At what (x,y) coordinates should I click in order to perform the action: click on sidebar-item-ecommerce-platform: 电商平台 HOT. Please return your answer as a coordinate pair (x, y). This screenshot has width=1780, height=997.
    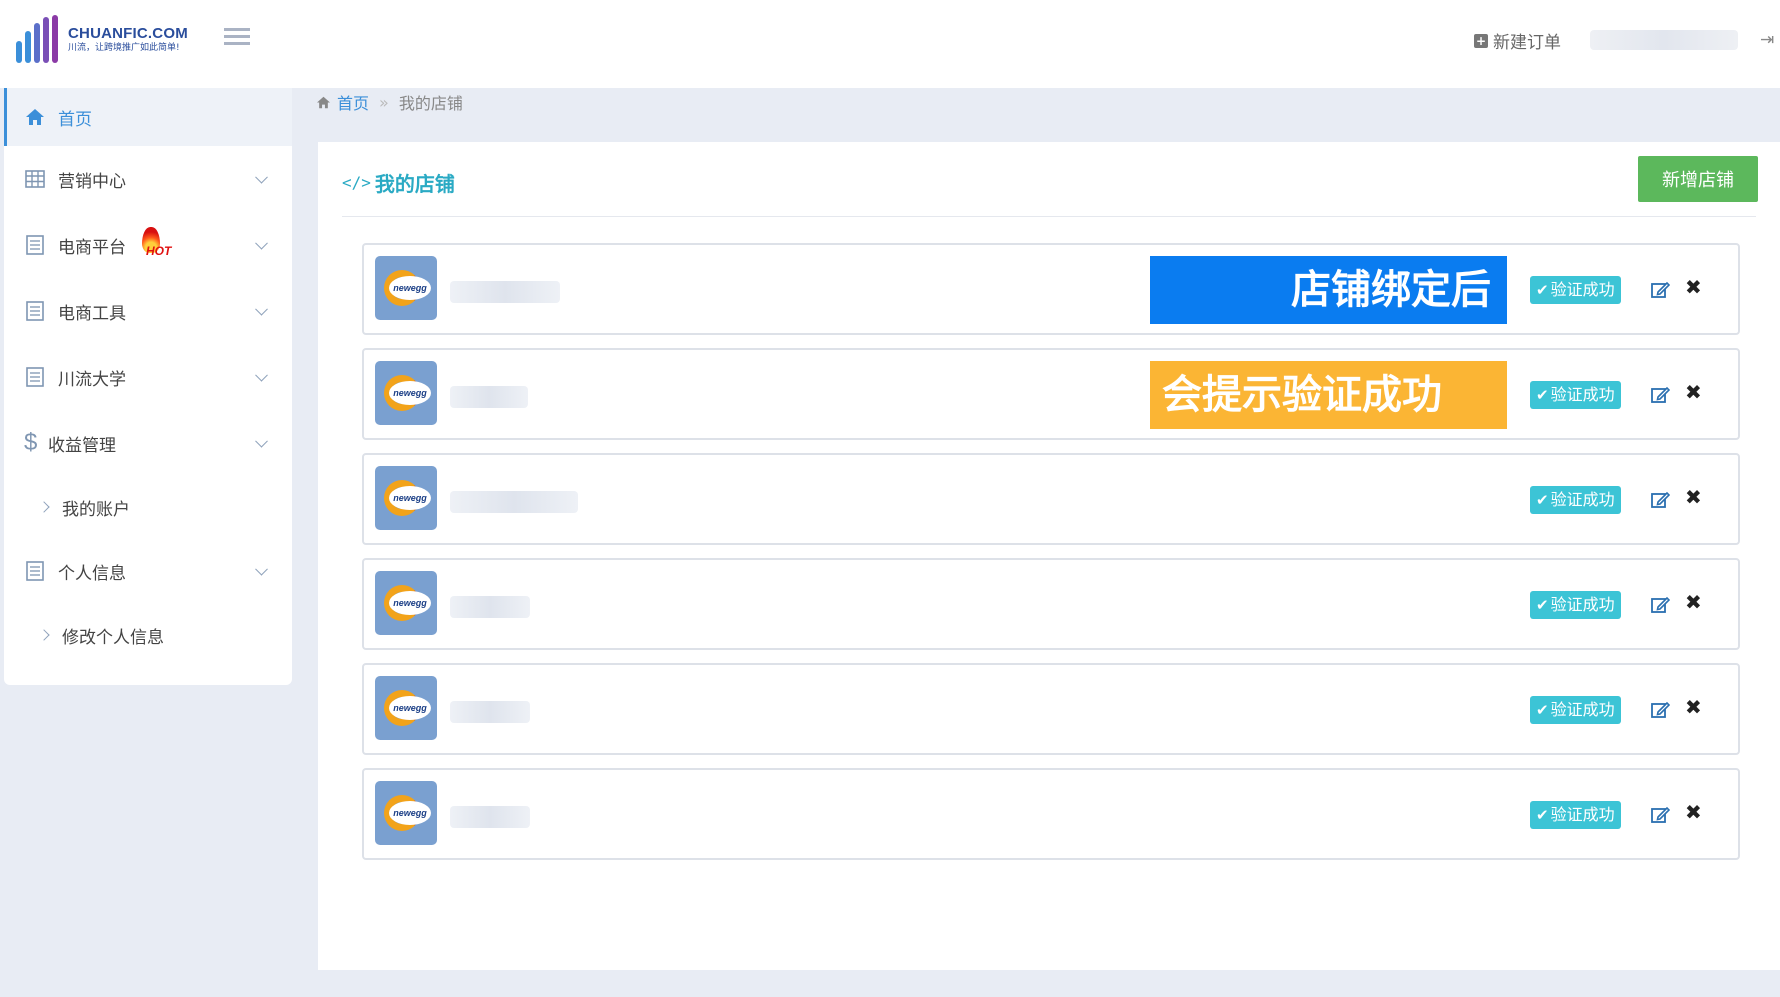
    Looking at the image, I should click on (148, 245).